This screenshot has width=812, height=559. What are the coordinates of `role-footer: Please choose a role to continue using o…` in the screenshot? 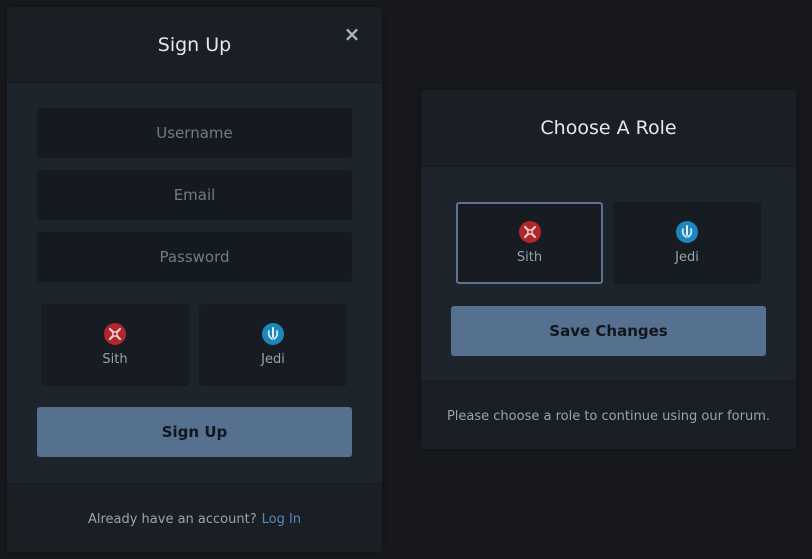 It's located at (608, 414).